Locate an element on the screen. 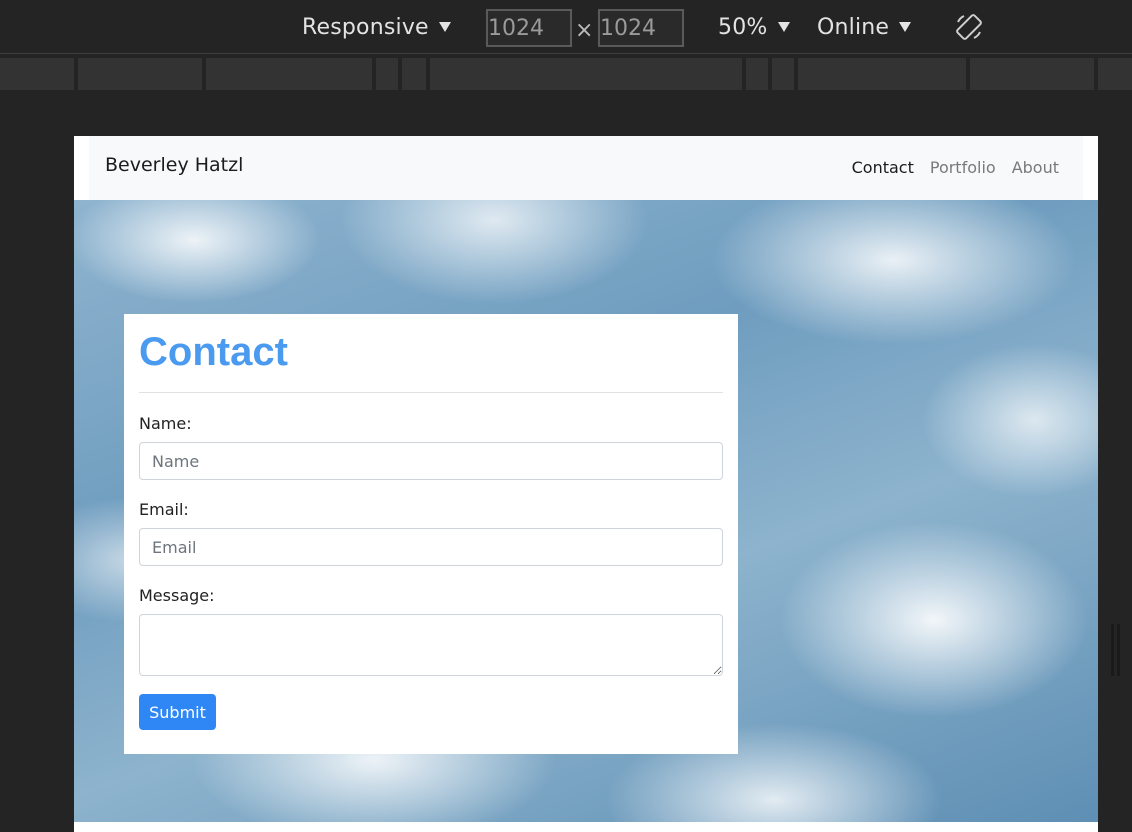 This screenshot has width=1132, height=832. page-title: Contact is located at coordinates (213, 352).